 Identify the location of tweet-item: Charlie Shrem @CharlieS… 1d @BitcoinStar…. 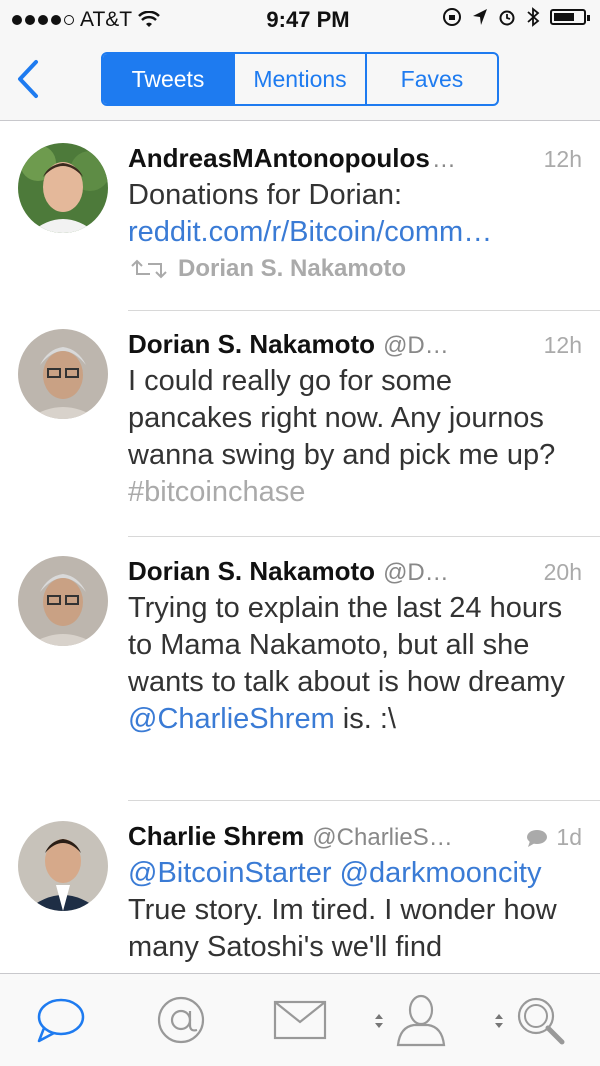
(300, 897).